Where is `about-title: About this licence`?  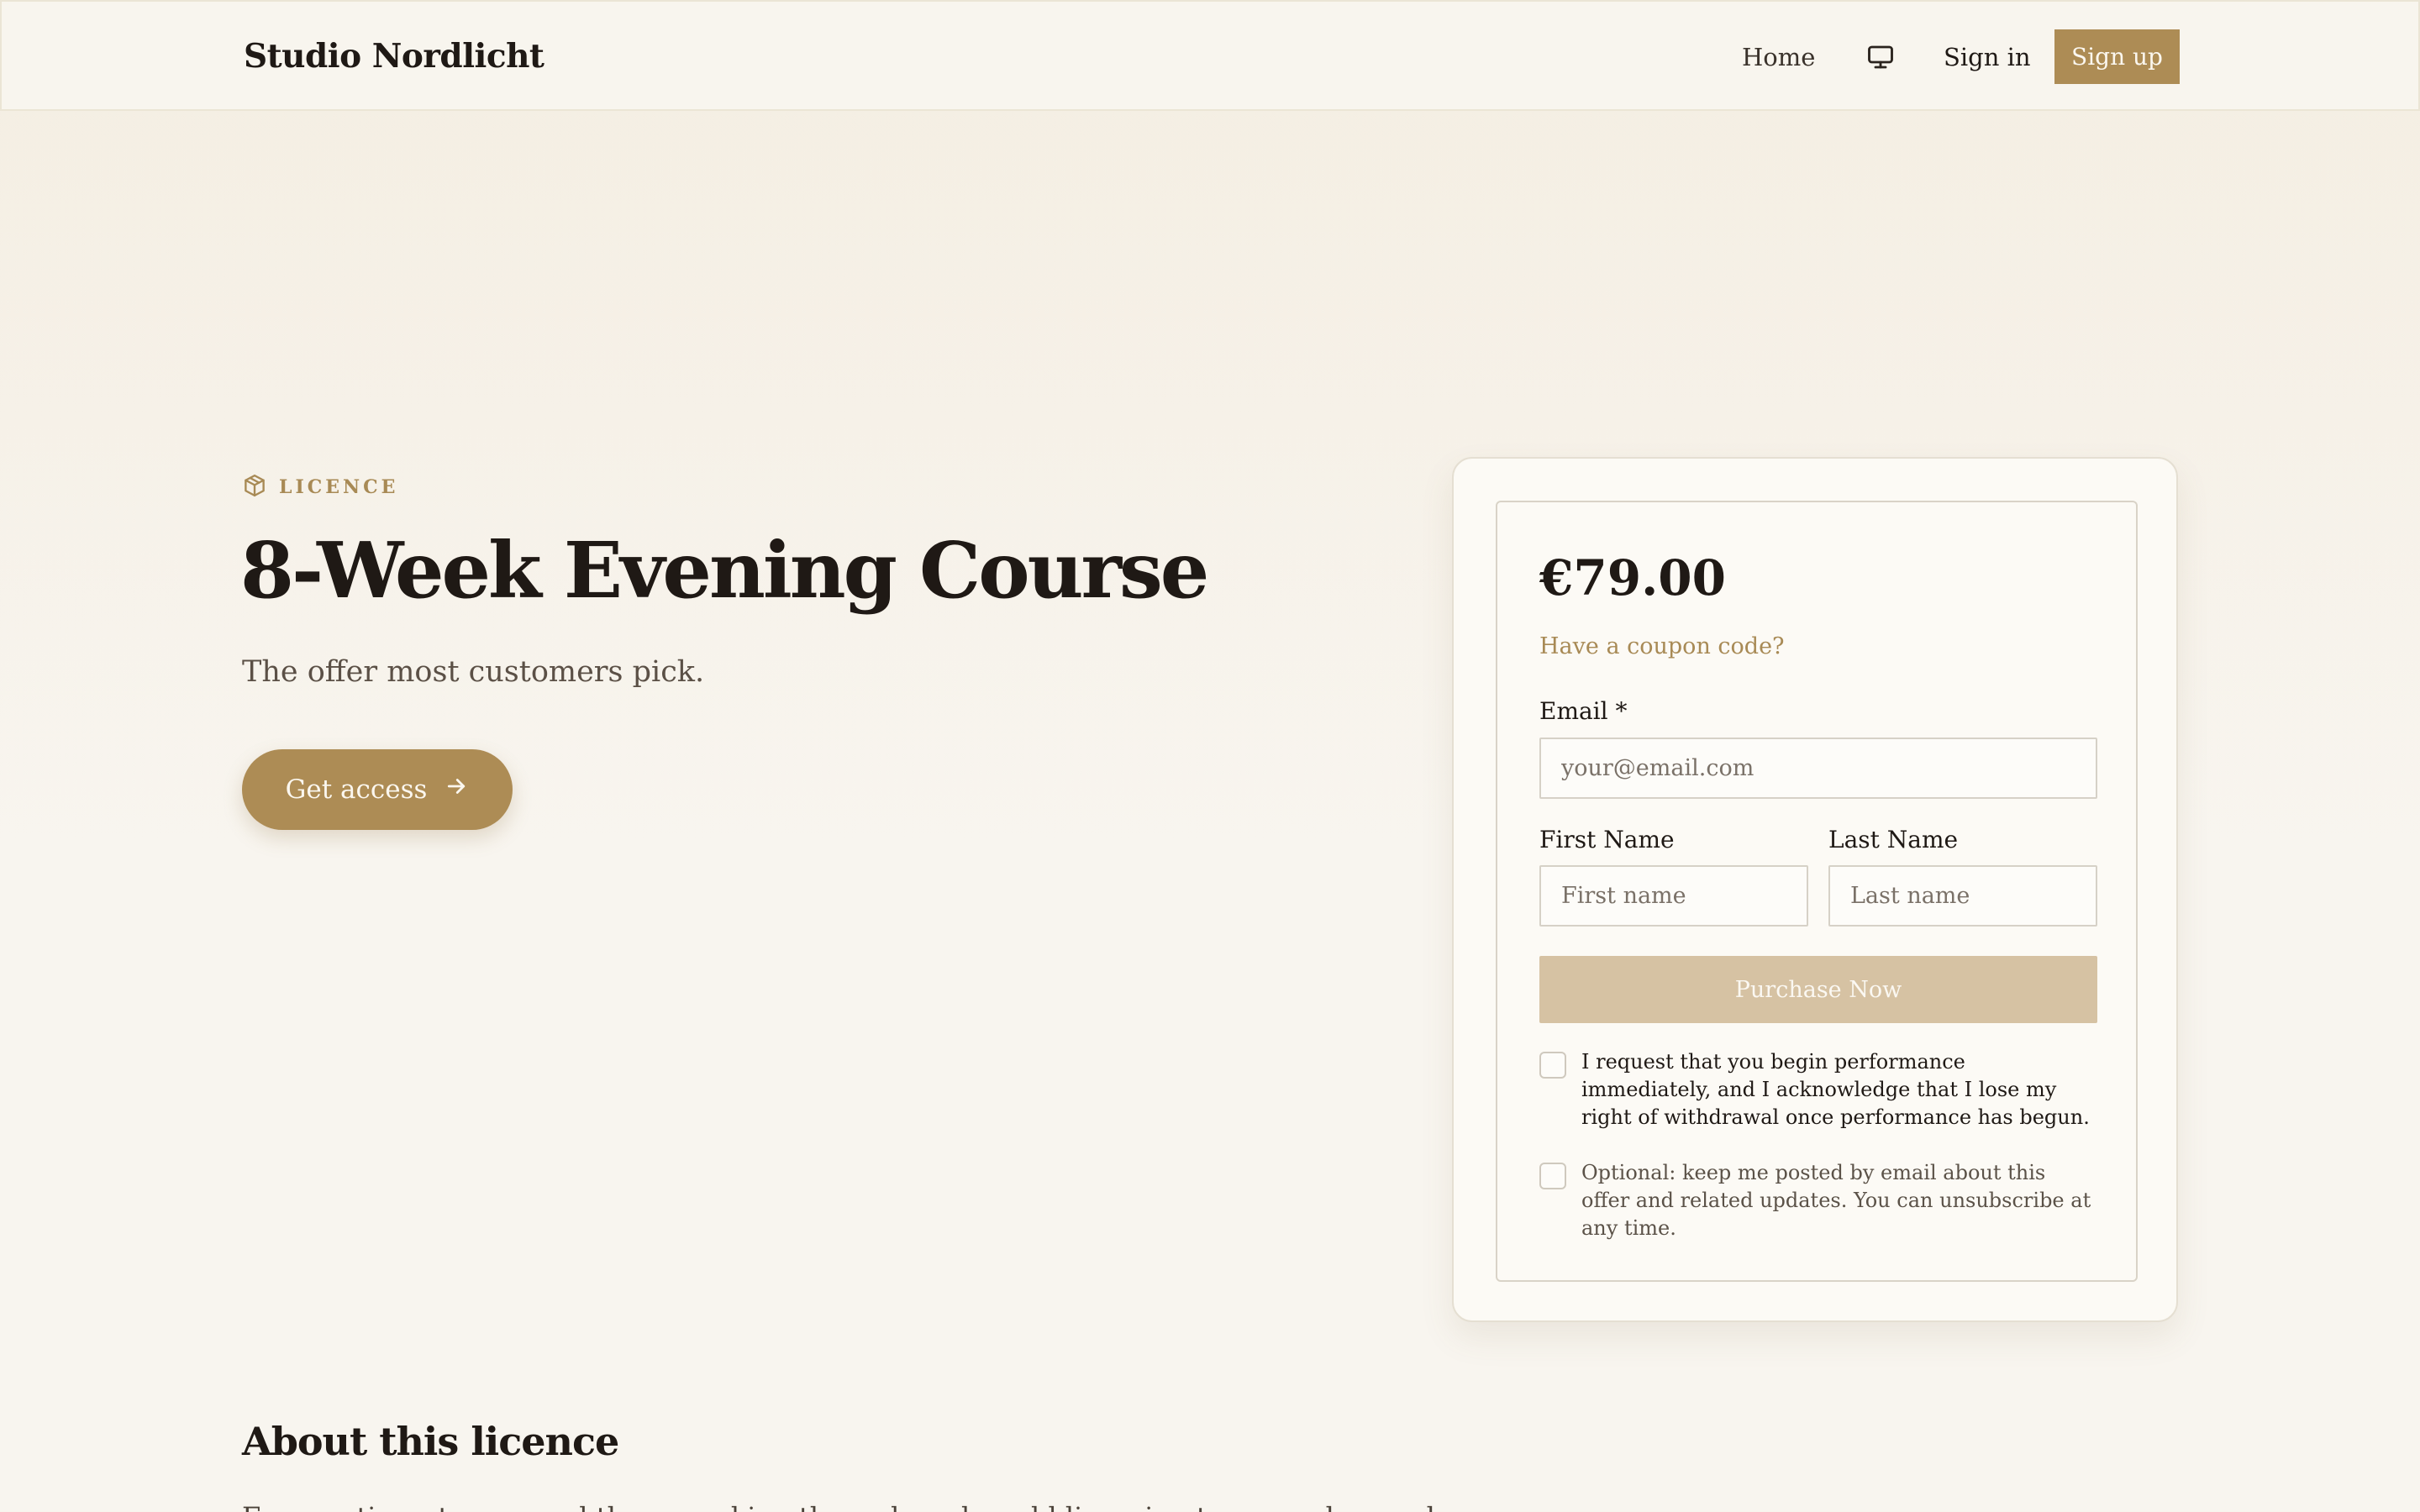 about-title: About this licence is located at coordinates (431, 1441).